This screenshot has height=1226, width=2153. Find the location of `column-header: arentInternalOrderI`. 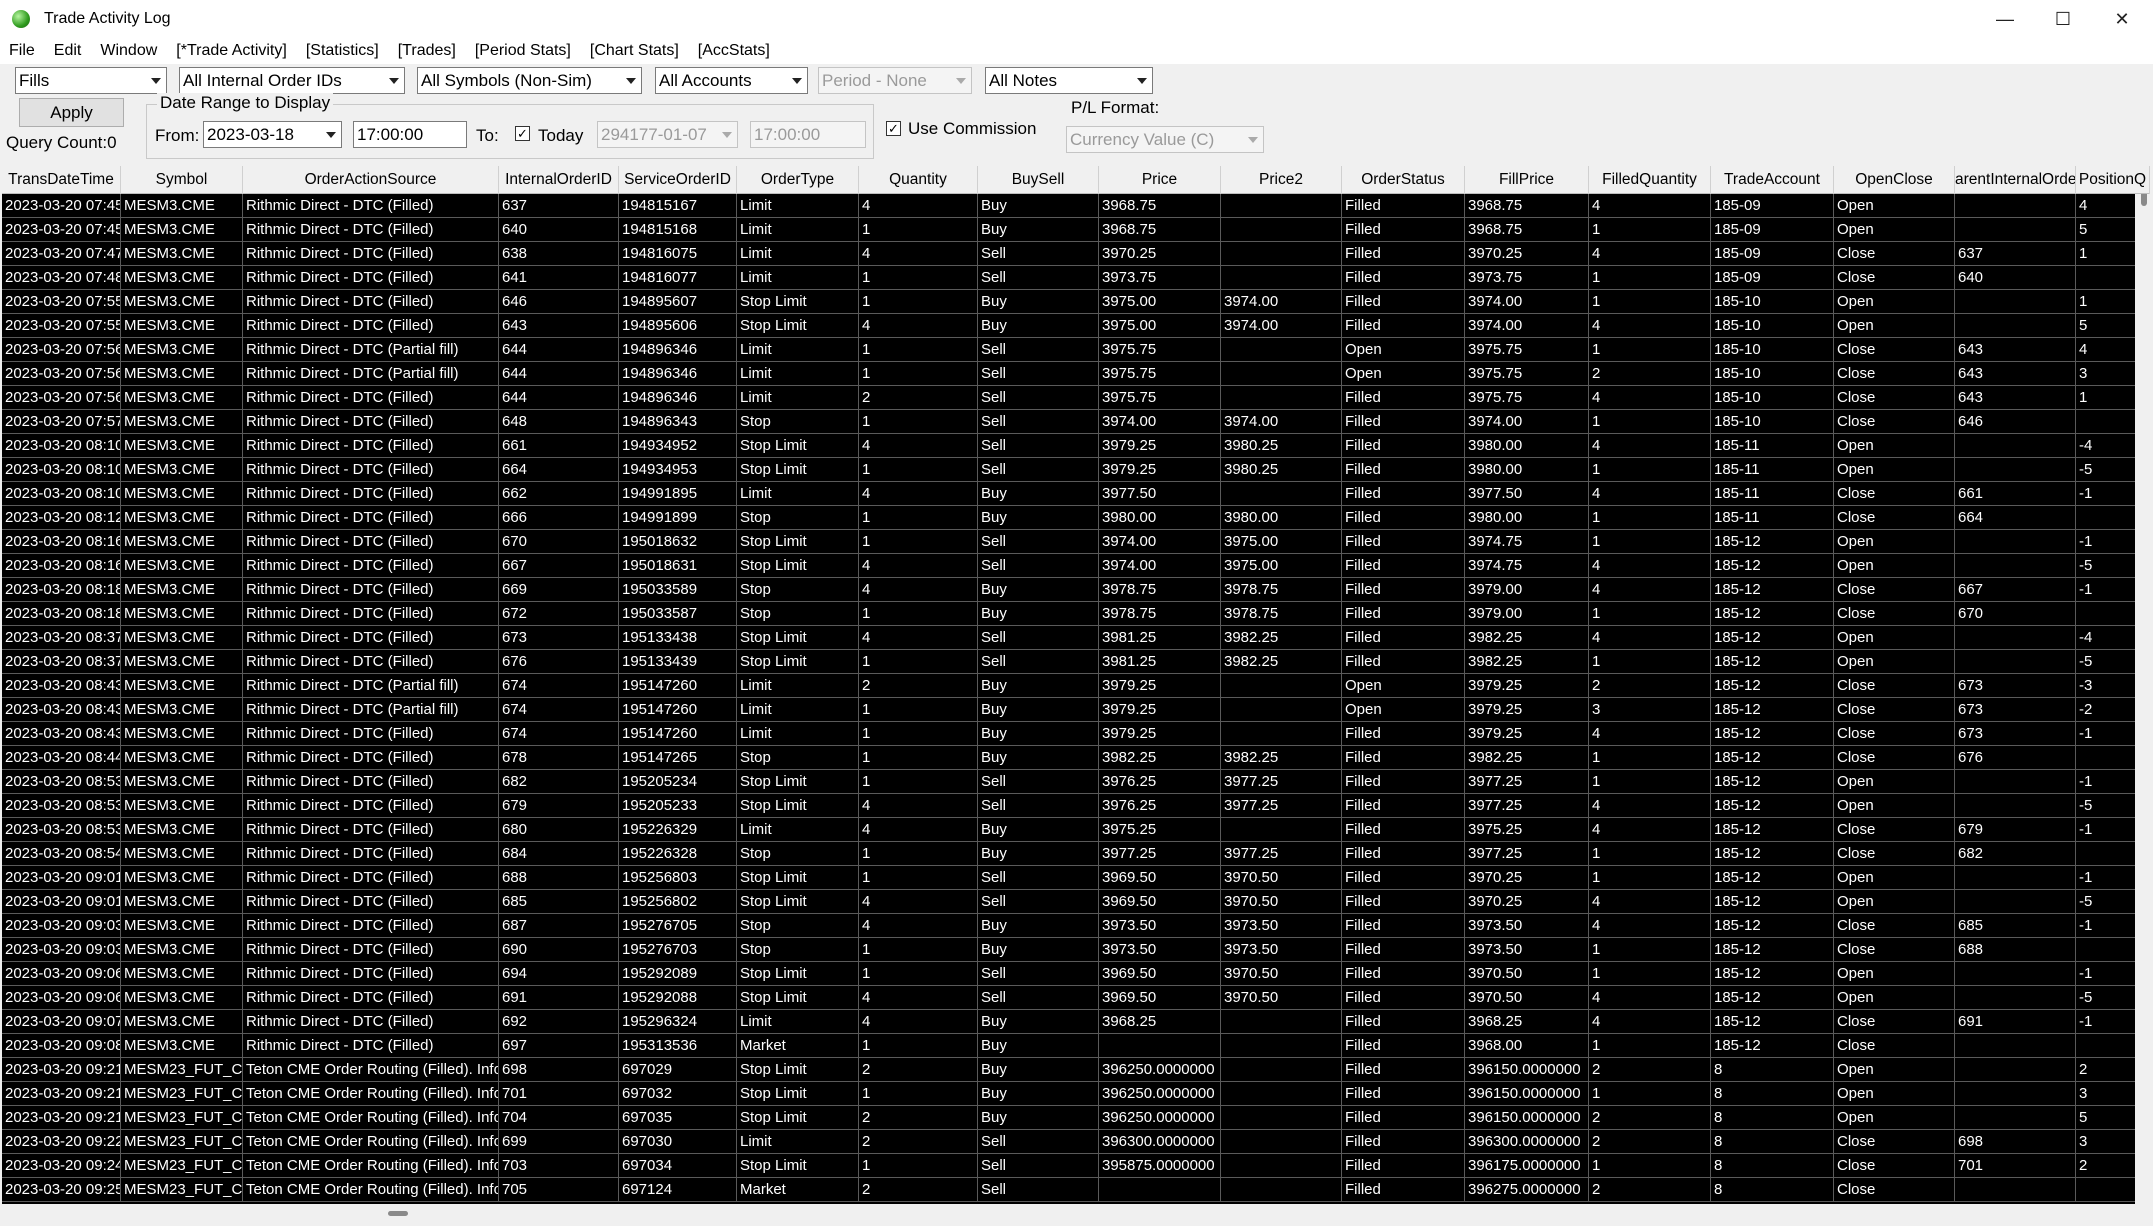

column-header: arentInternalOrderI is located at coordinates (2015, 180).